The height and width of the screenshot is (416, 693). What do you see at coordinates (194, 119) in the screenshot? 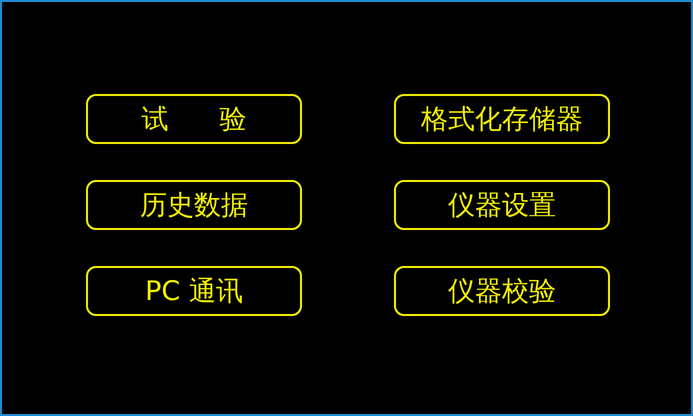
I see `menu-button: 试 验` at bounding box center [194, 119].